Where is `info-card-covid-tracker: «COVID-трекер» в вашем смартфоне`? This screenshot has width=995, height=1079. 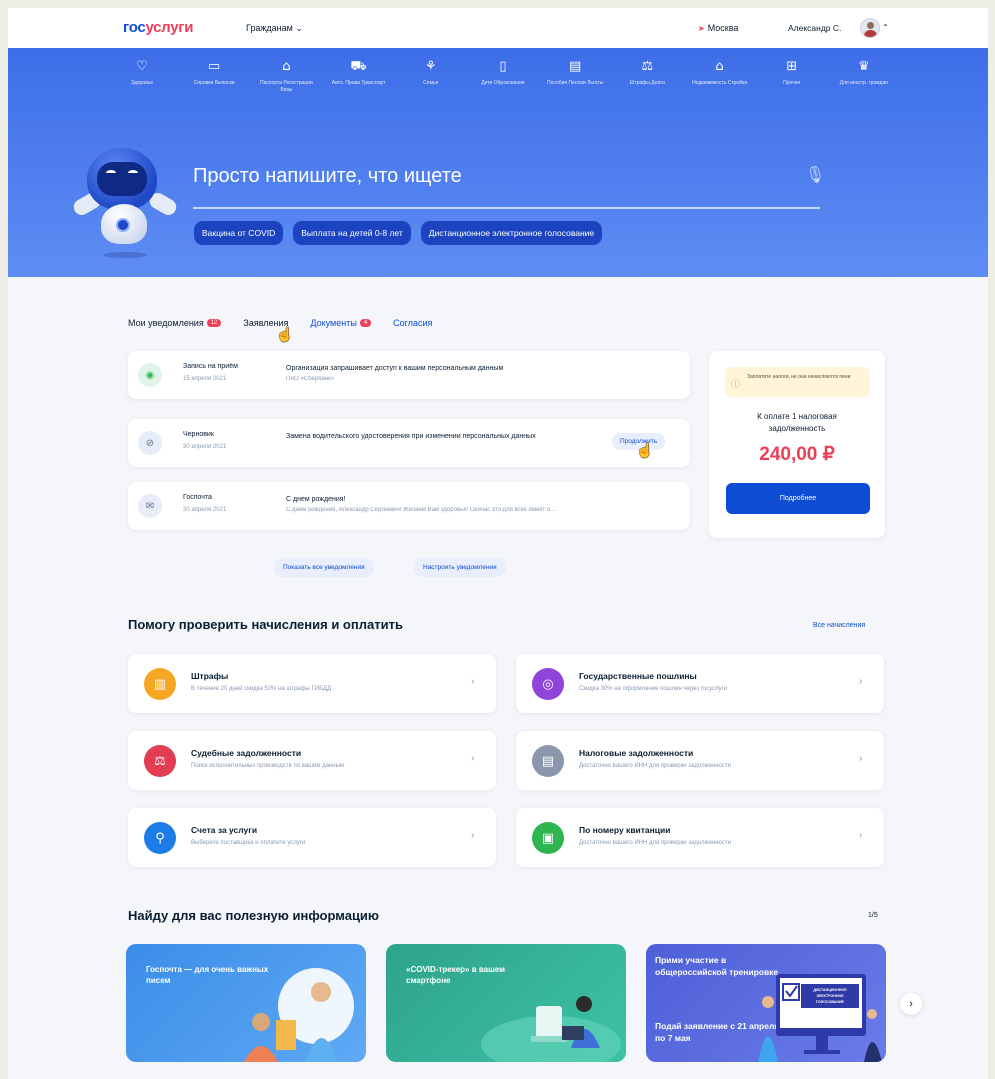
info-card-covid-tracker: «COVID-трекер» в вашем смартфоне is located at coordinates (506, 1003).